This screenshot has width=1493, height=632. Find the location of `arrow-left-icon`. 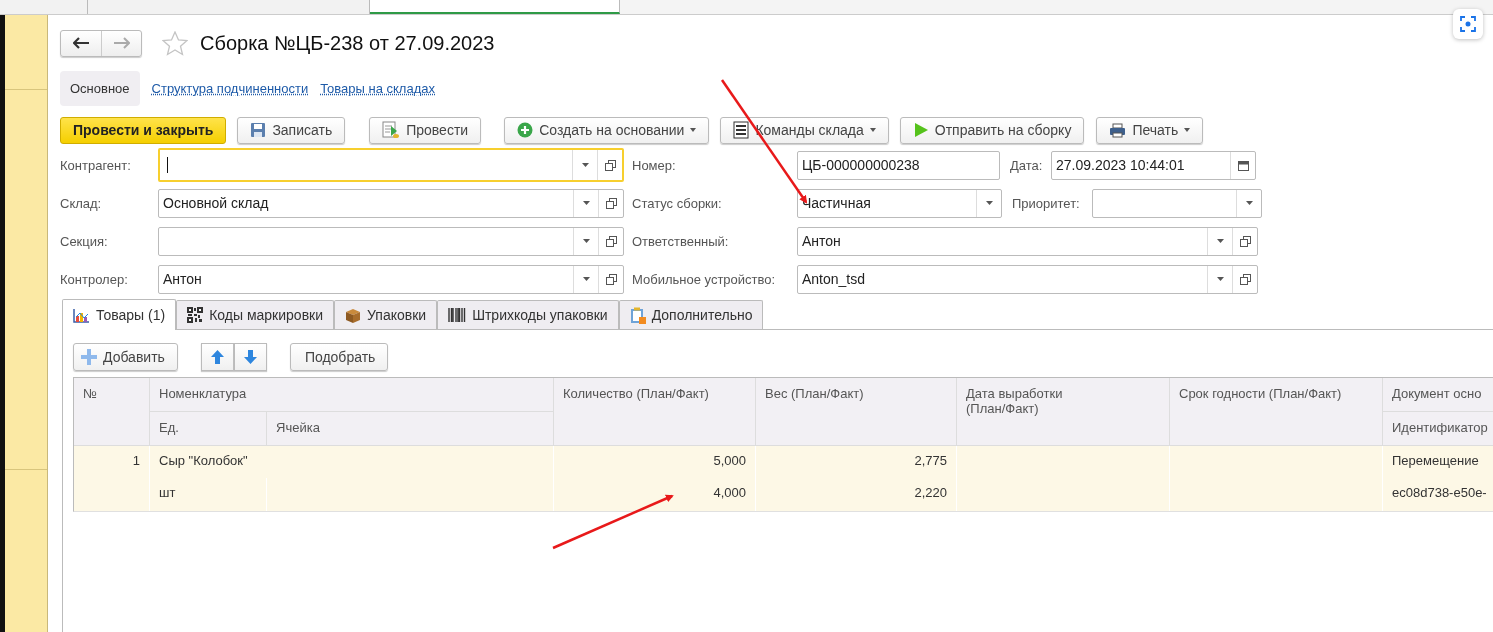

arrow-left-icon is located at coordinates (81, 43).